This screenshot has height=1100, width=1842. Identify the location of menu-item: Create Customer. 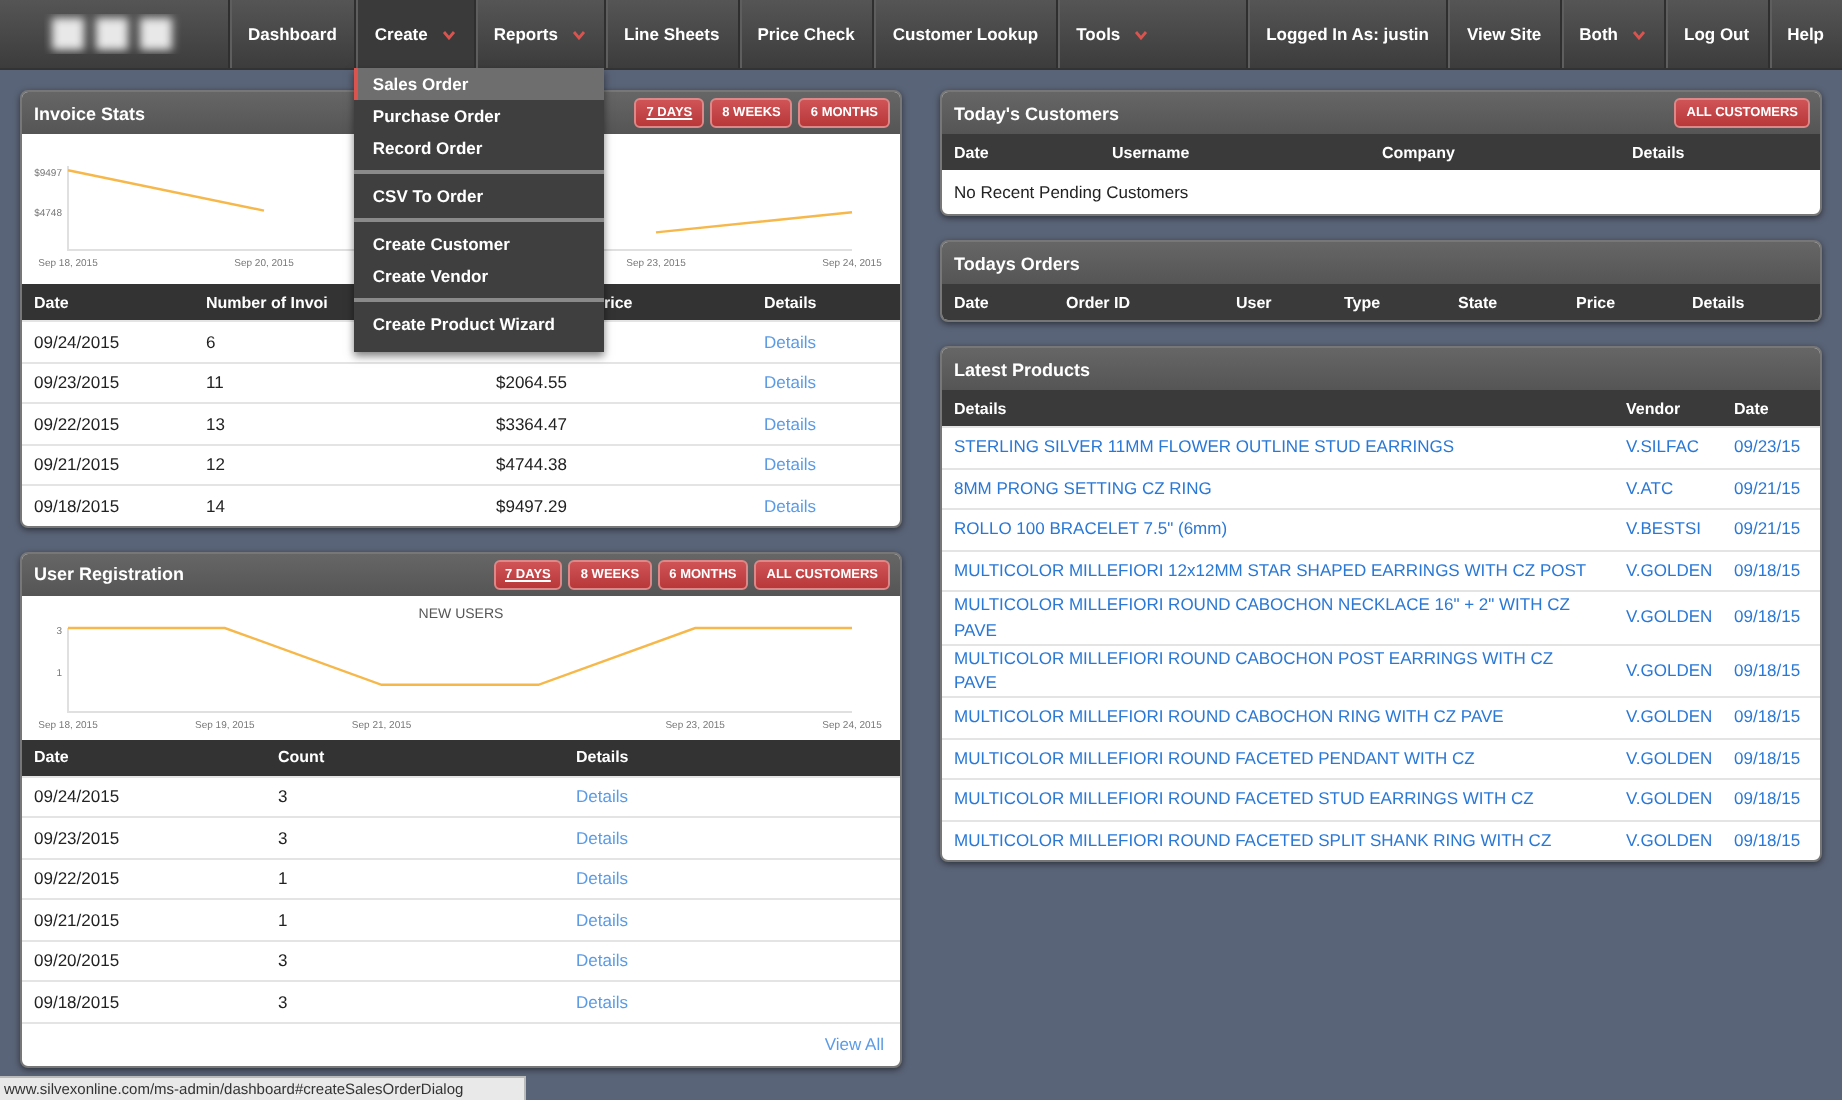
(479, 244).